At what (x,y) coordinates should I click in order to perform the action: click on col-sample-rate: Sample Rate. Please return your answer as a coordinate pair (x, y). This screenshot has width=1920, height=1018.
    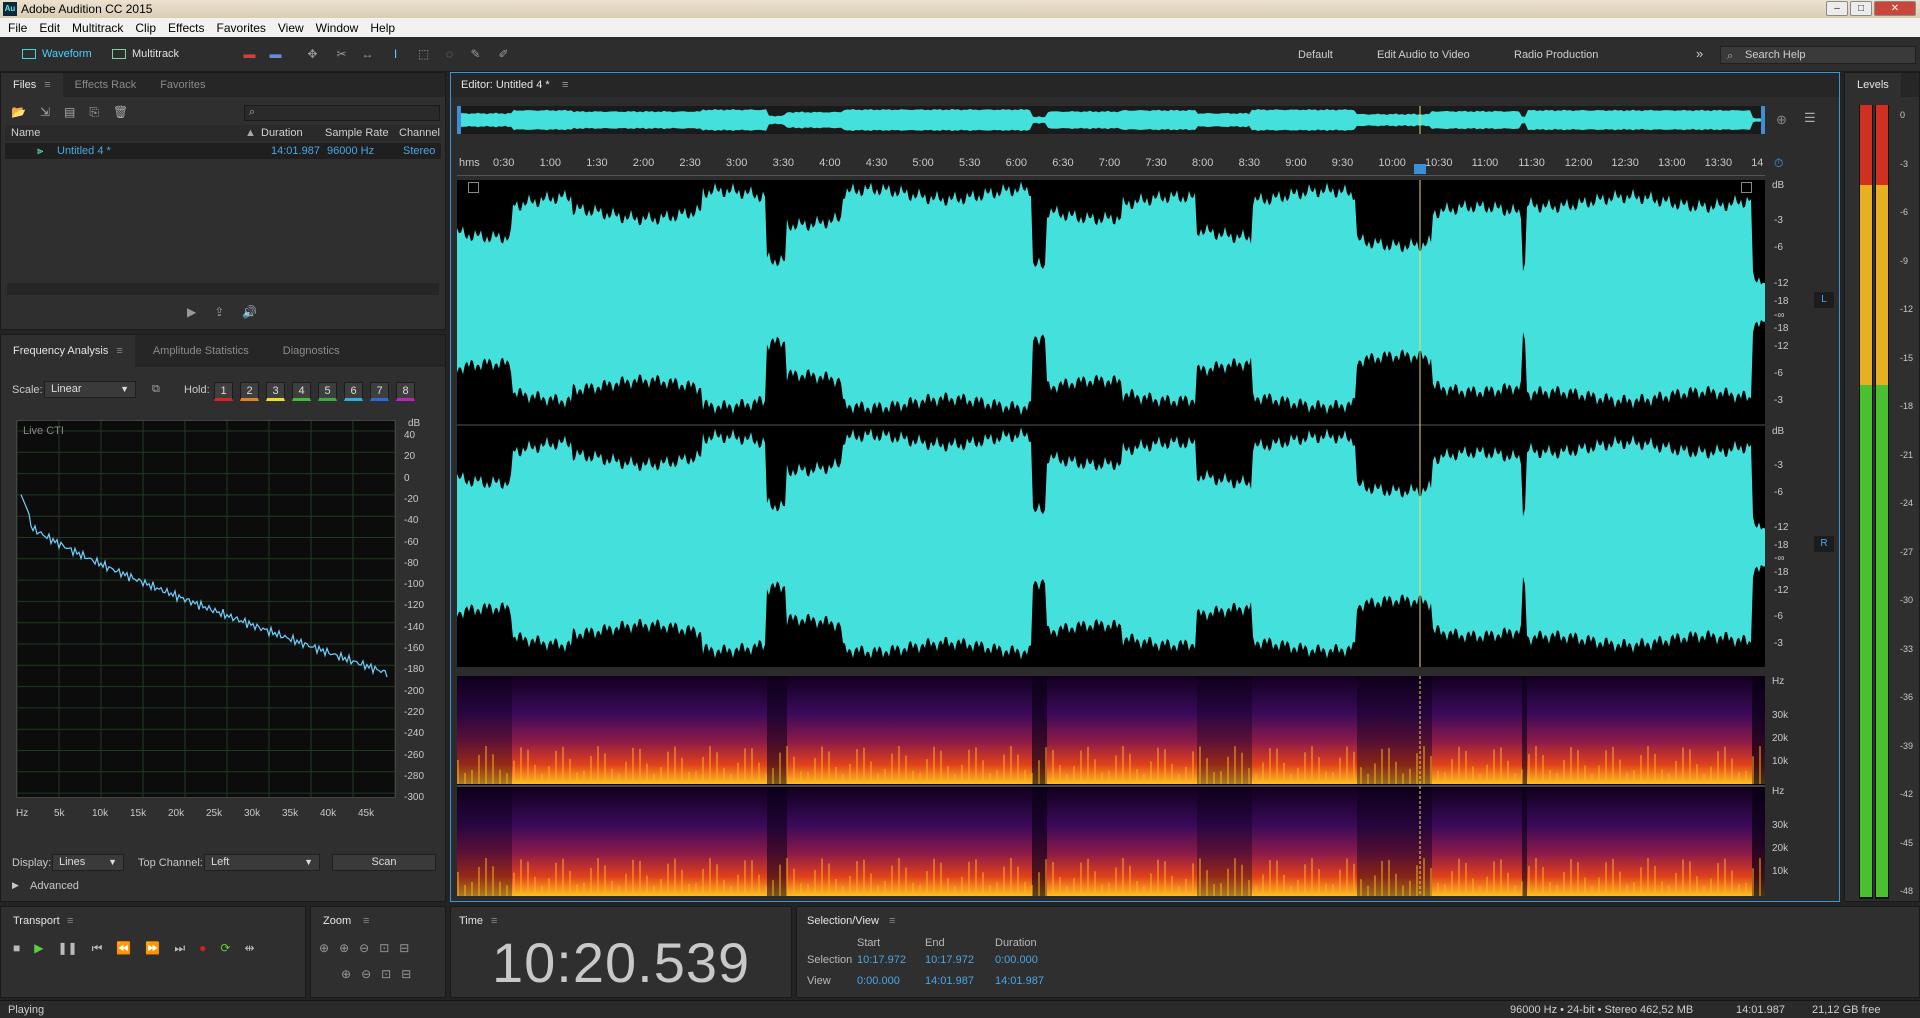
    Looking at the image, I should click on (357, 133).